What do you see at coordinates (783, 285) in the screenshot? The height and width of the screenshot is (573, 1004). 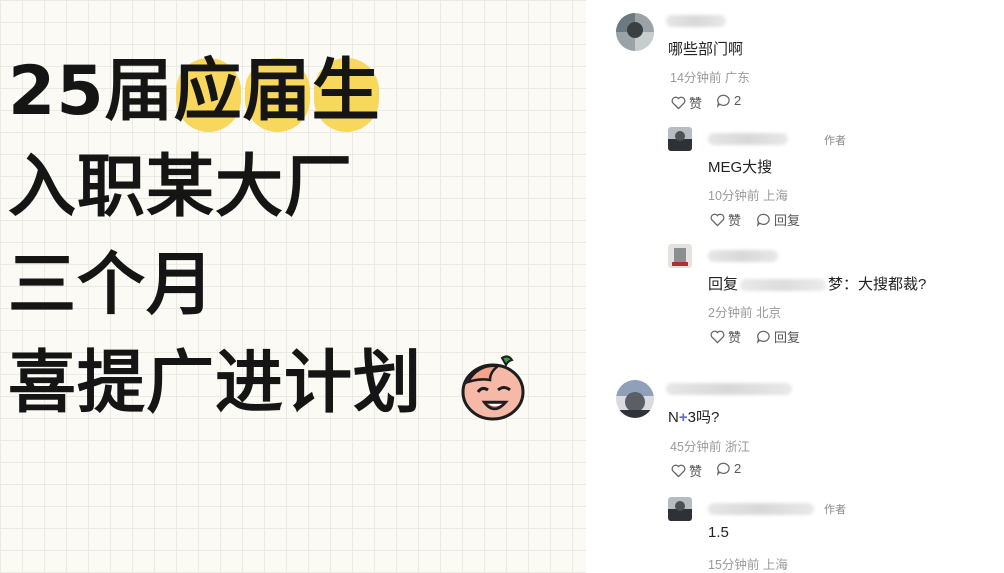 I see `mention-blurred` at bounding box center [783, 285].